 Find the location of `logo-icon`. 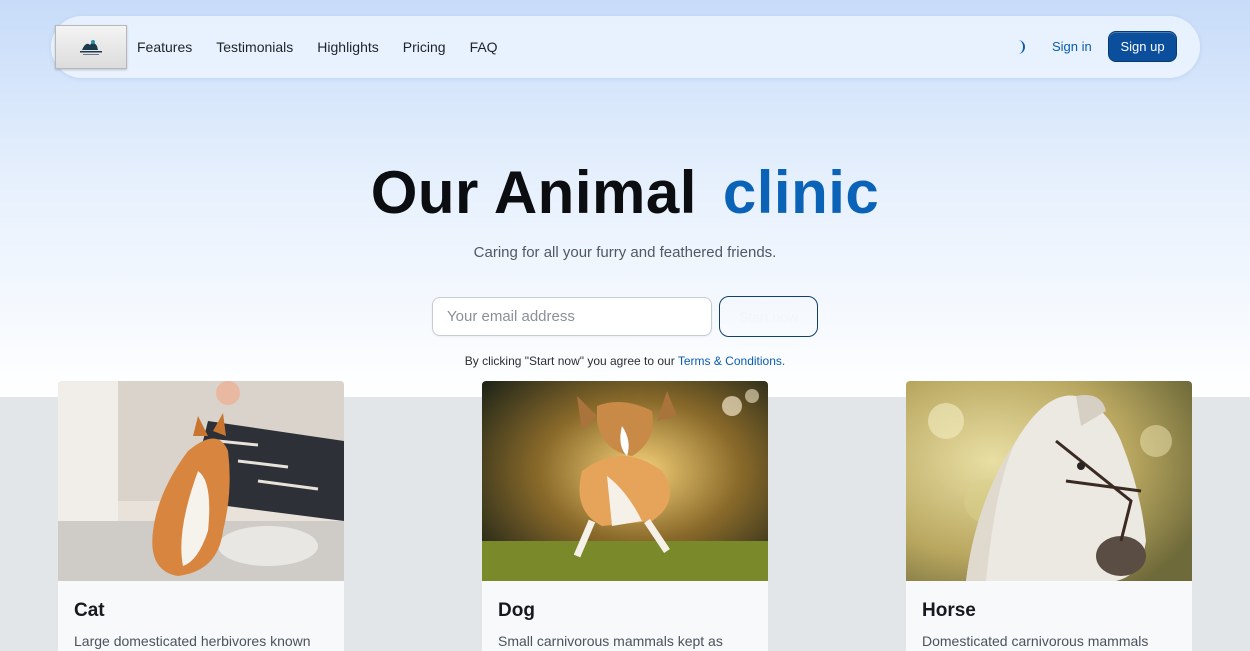

logo-icon is located at coordinates (91, 47).